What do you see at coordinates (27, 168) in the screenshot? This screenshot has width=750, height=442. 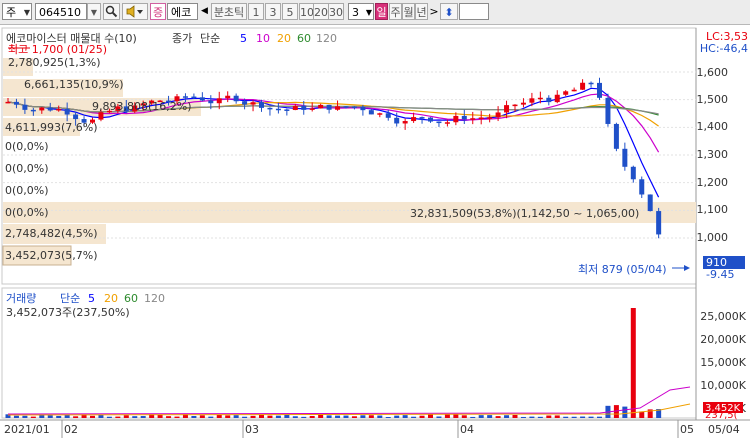 I see `profile-label-6: 0(0,0%)` at bounding box center [27, 168].